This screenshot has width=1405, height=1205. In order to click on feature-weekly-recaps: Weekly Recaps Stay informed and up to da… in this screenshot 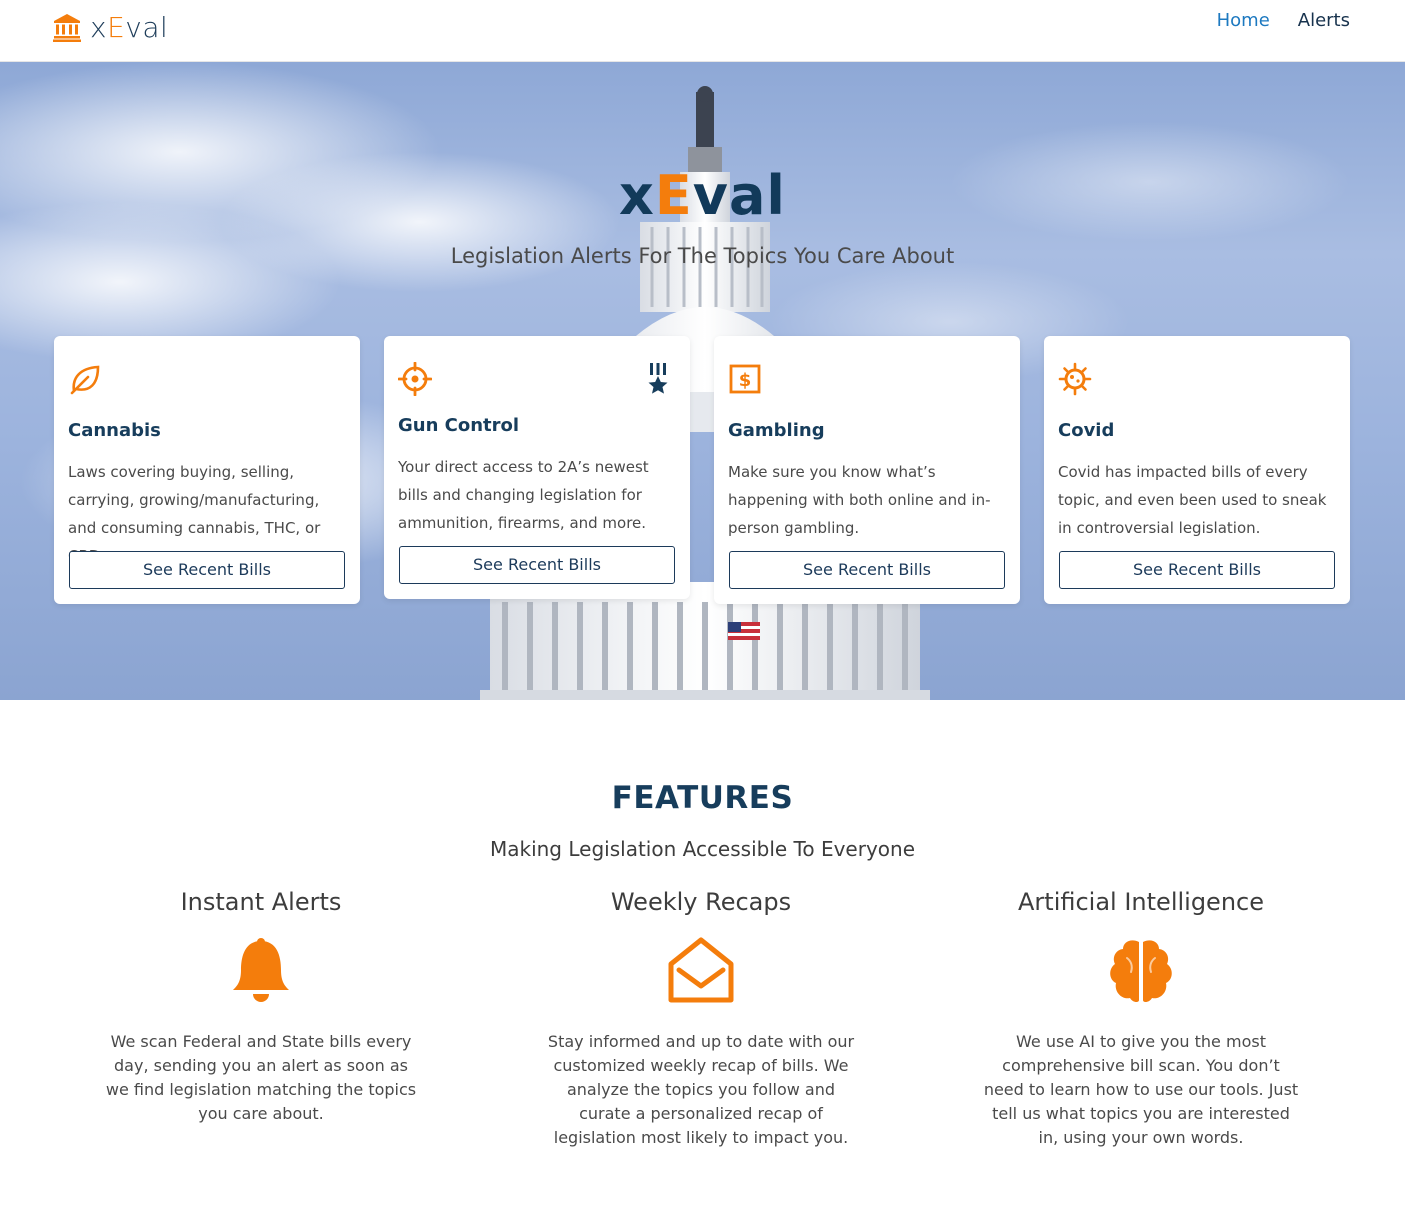, I will do `click(701, 1019)`.